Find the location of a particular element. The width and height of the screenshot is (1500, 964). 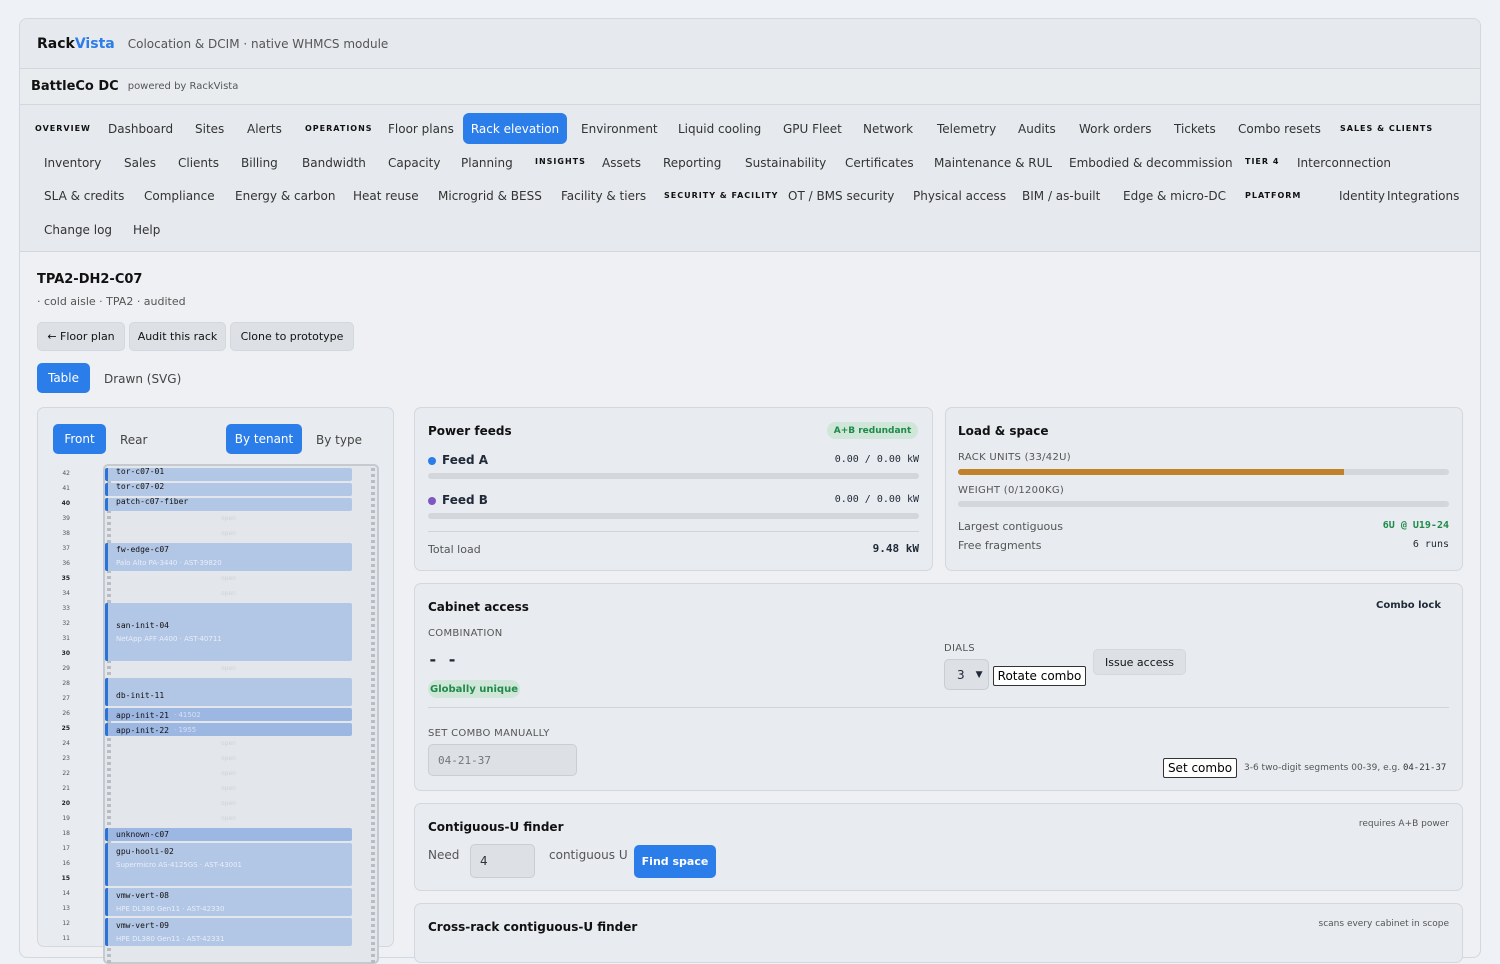

nav-item-clients: Clients is located at coordinates (198, 163).